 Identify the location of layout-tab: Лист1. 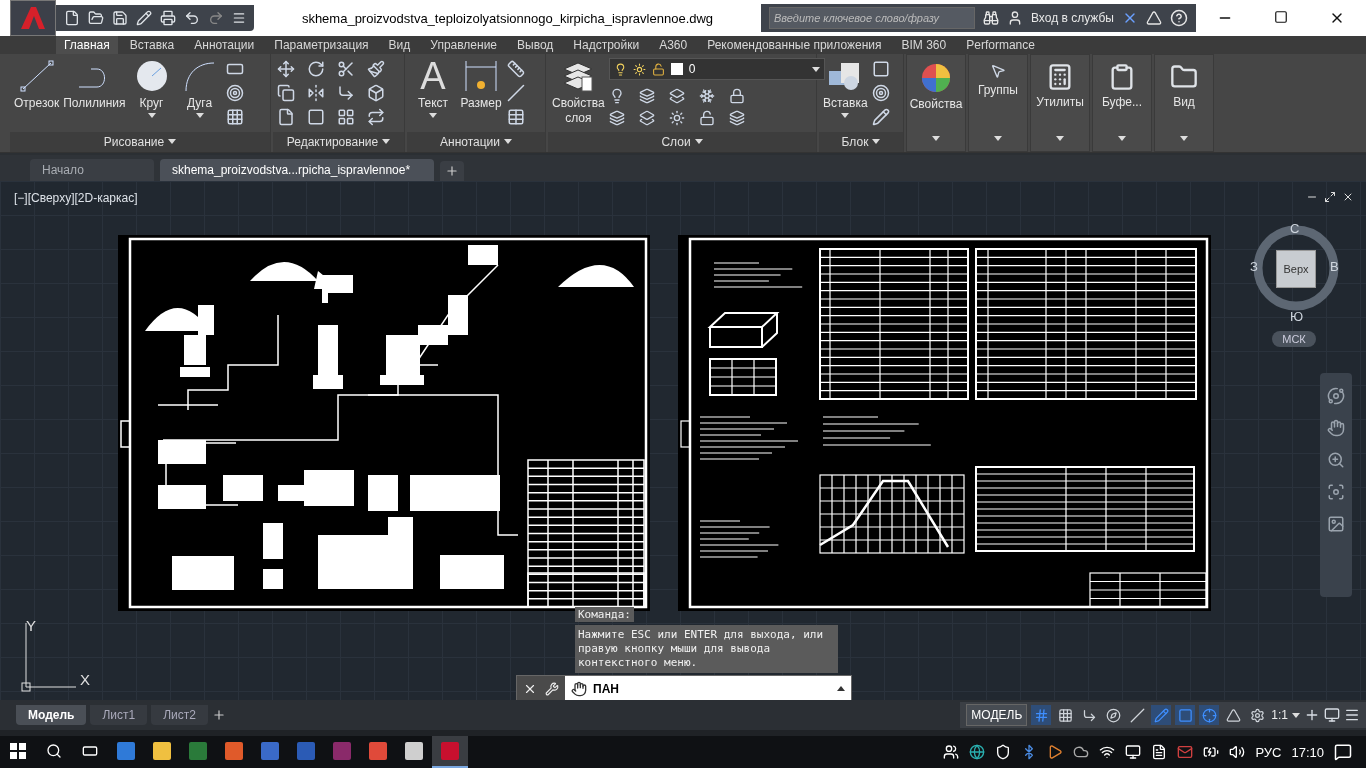
(119, 715).